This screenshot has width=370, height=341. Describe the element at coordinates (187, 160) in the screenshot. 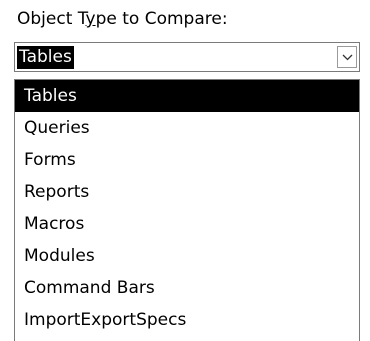

I see `option-forms: Forms` at that location.